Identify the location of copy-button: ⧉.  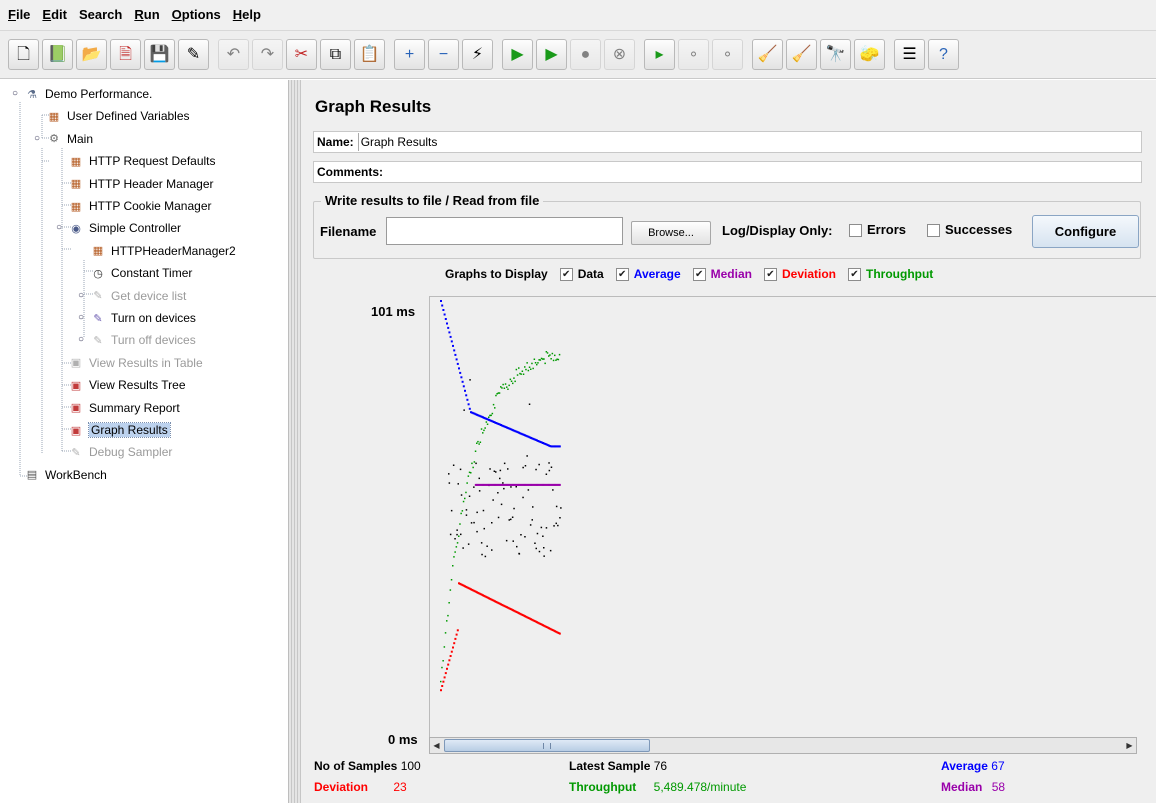
(335, 54).